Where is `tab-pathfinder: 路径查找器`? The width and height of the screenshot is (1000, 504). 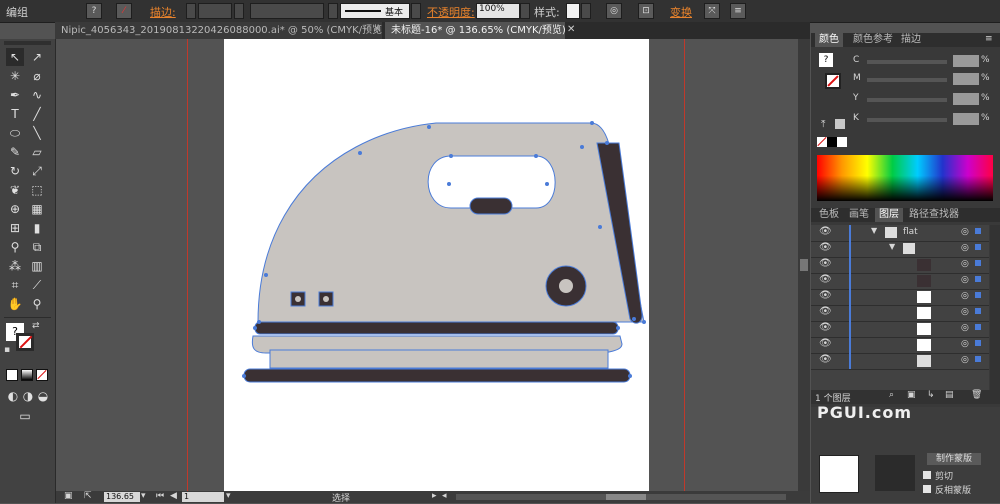
tab-pathfinder: 路径查找器 is located at coordinates (934, 215).